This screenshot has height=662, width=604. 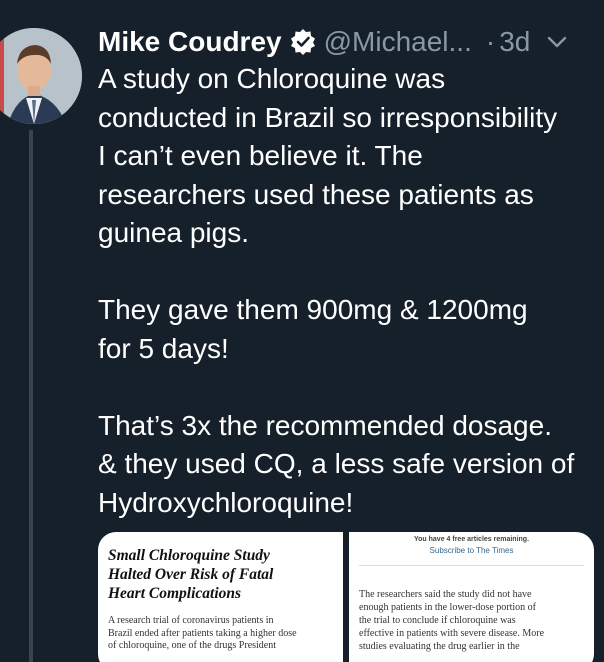 I want to click on headline-line: Halted Over Risk of Fatal, so click(x=191, y=574).